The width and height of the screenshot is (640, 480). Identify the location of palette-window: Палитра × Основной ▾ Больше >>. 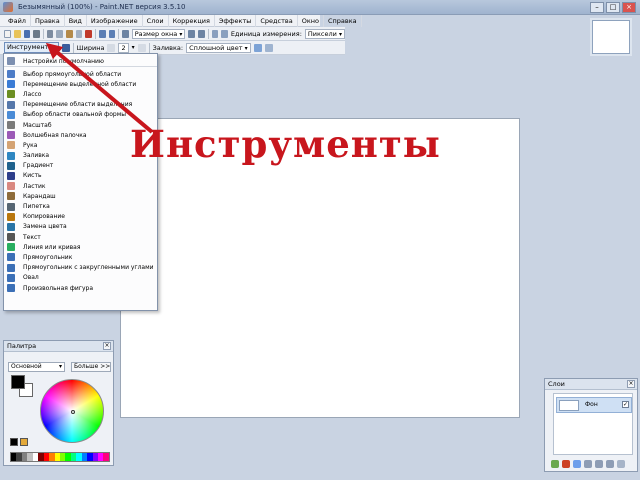
(58, 403).